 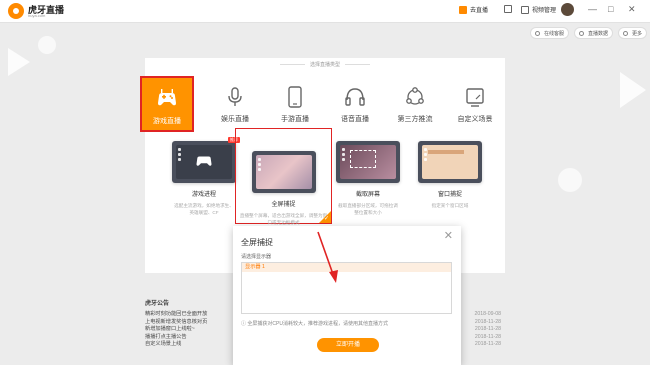 I want to click on dialog-title: 全屏捕捉, so click(x=257, y=242).